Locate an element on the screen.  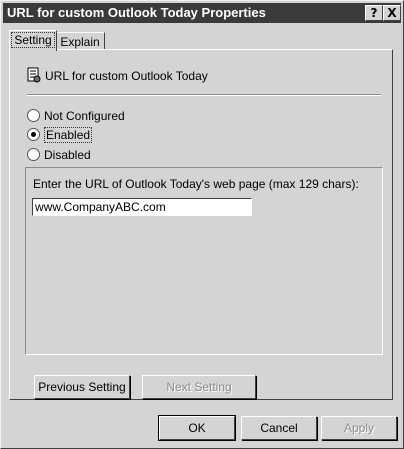
radio-not-configured: Not Configured is located at coordinates (76, 116).